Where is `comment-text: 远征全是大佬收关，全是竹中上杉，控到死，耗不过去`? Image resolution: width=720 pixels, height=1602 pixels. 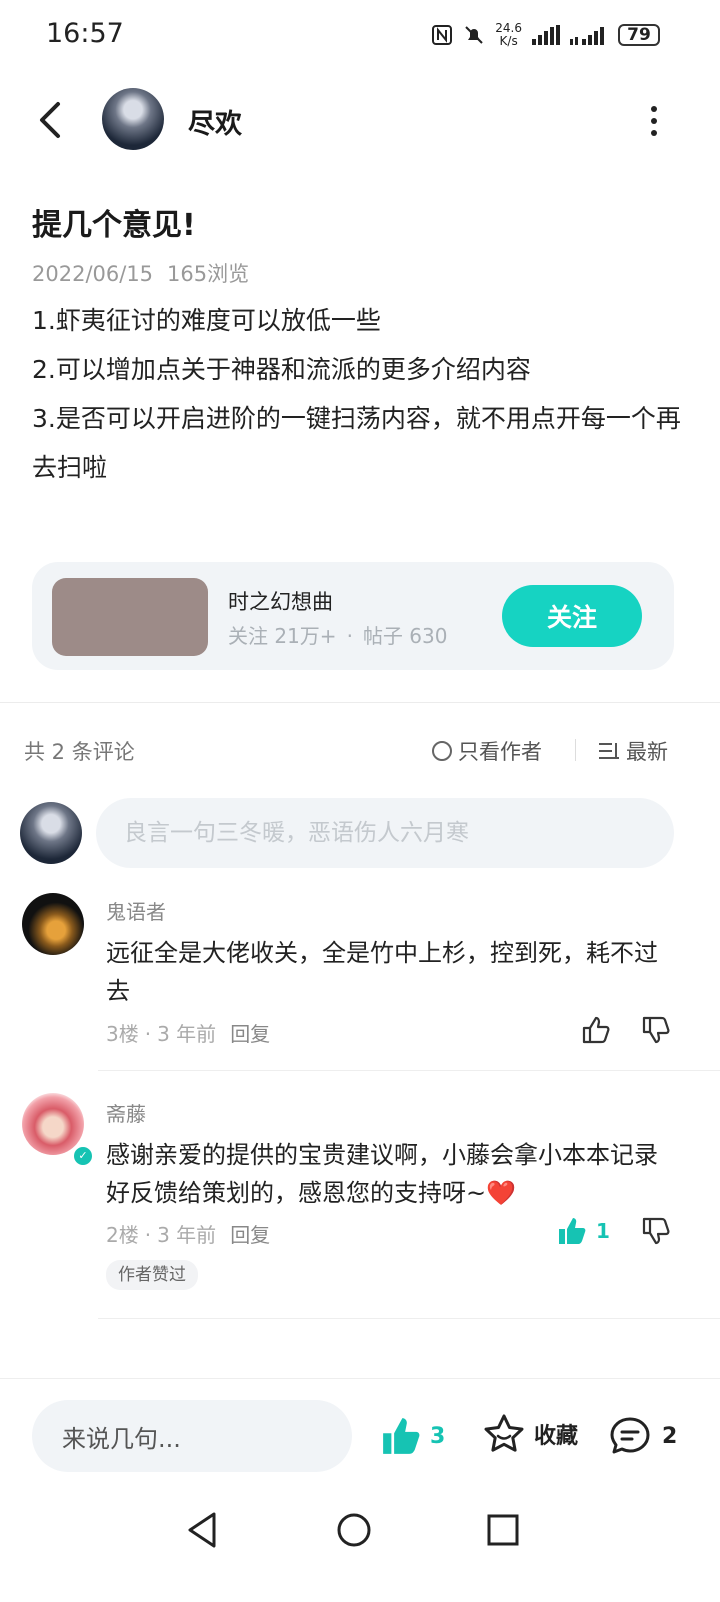
comment-text: 远征全是大佬收关，全是竹中上杉，控到死，耗不过去 is located at coordinates (382, 972).